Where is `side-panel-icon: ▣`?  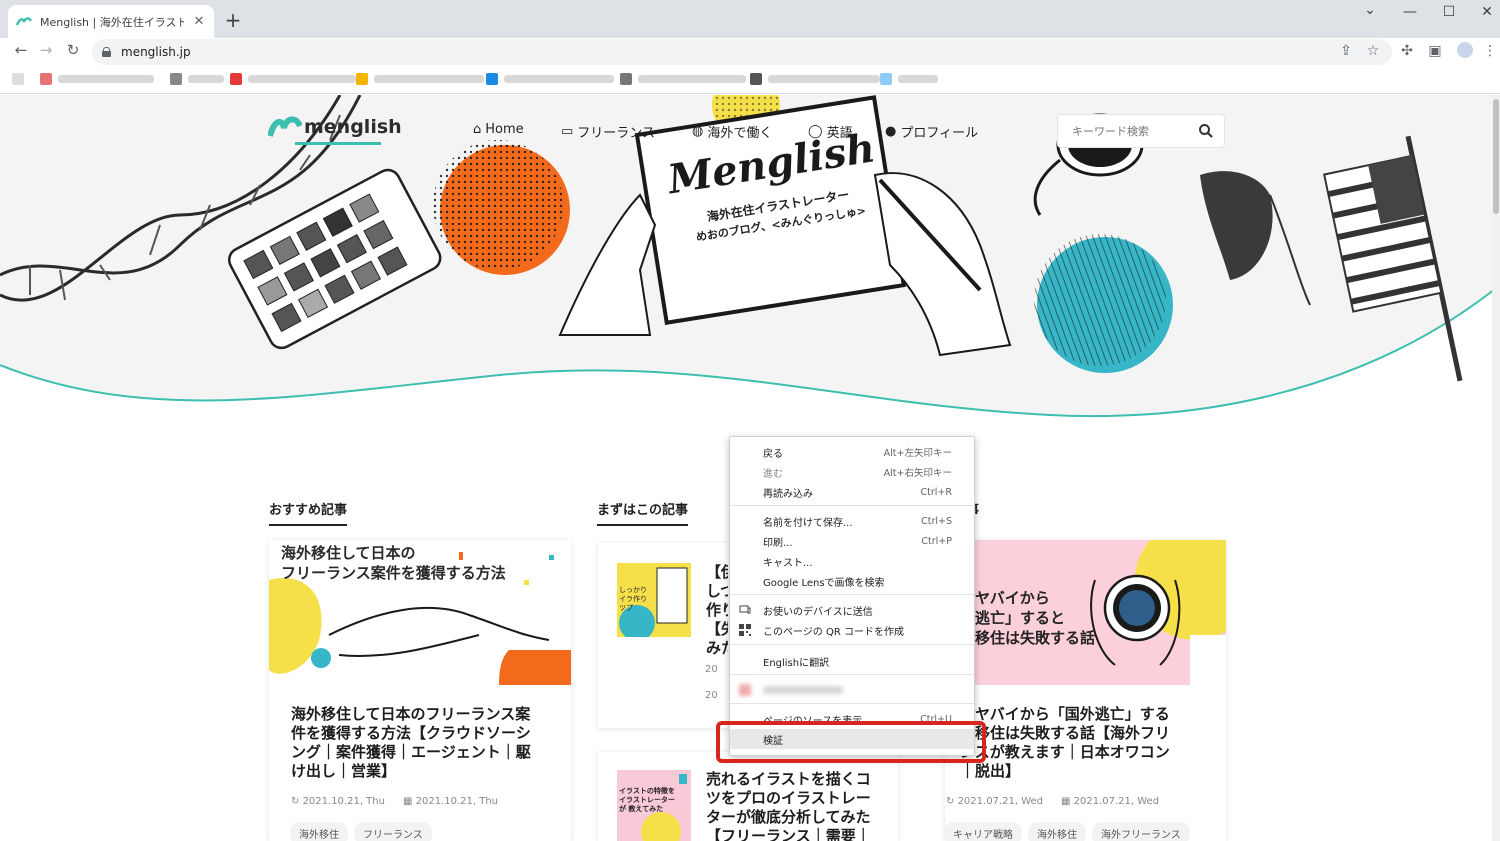 side-panel-icon: ▣ is located at coordinates (1435, 51).